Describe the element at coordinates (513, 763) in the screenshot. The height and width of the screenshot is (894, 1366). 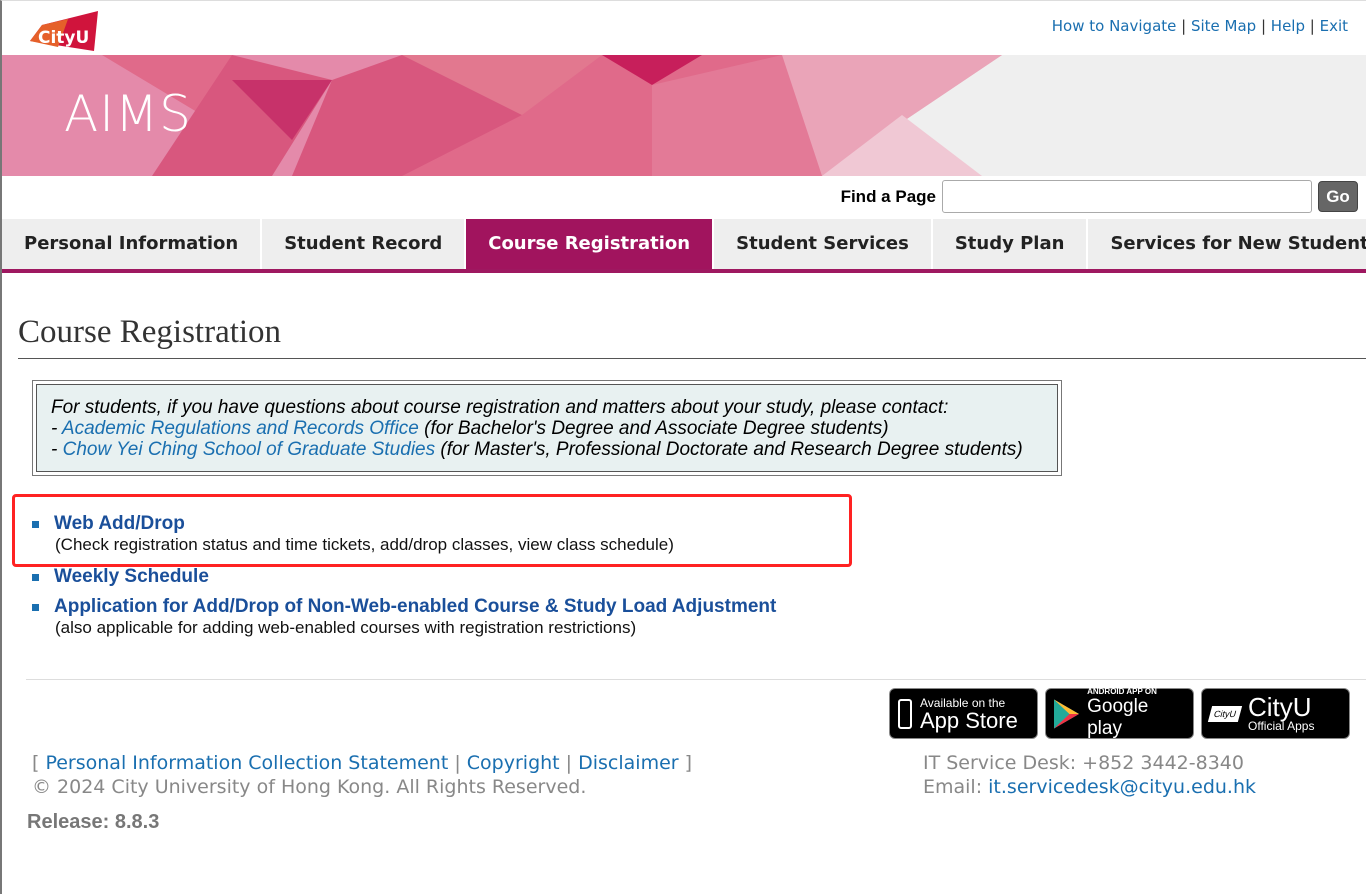
I see `copyright-link: Copyright` at that location.